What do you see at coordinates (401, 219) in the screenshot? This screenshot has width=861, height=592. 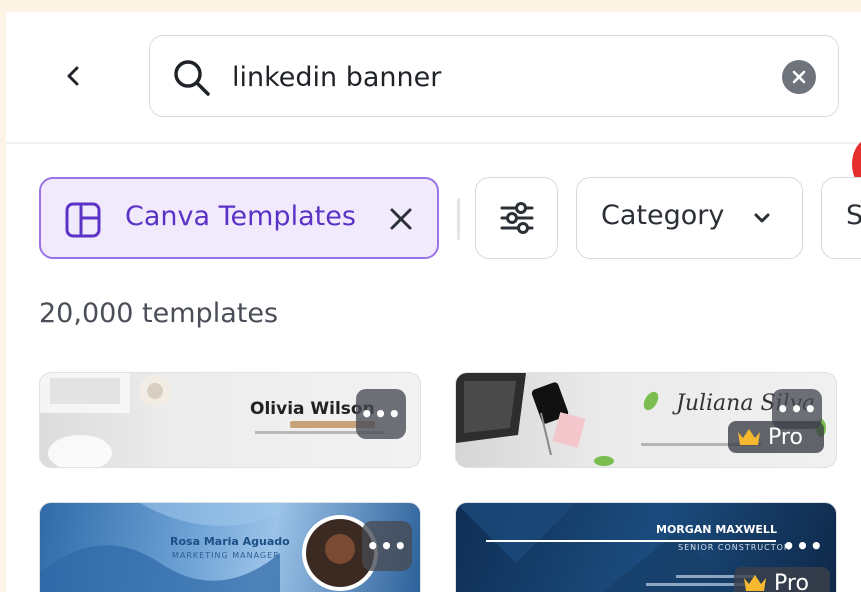 I see `close-icon` at bounding box center [401, 219].